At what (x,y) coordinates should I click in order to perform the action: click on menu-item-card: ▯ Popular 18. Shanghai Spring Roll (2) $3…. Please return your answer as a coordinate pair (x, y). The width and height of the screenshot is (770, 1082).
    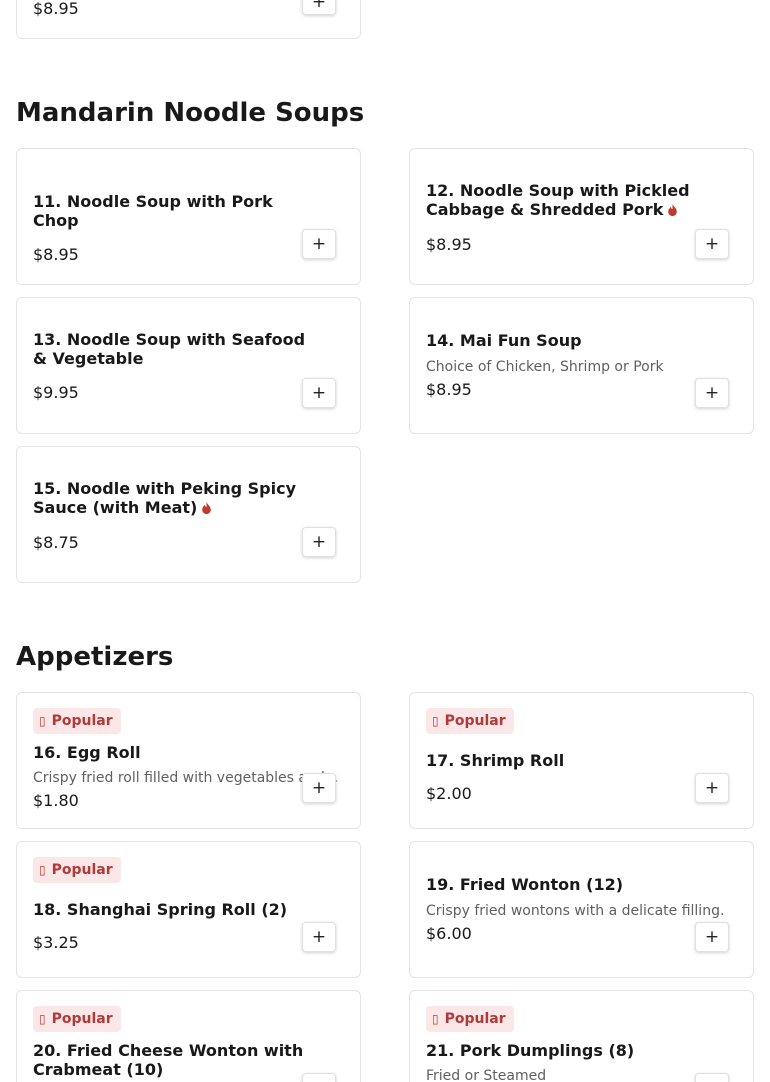
    Looking at the image, I should click on (188, 909).